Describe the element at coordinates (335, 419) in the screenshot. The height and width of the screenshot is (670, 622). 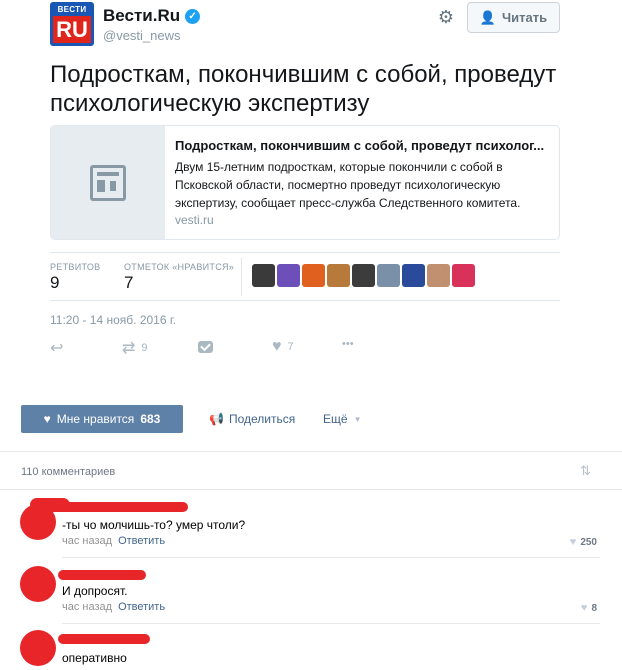
I see `vk-more-label: Ещё` at that location.